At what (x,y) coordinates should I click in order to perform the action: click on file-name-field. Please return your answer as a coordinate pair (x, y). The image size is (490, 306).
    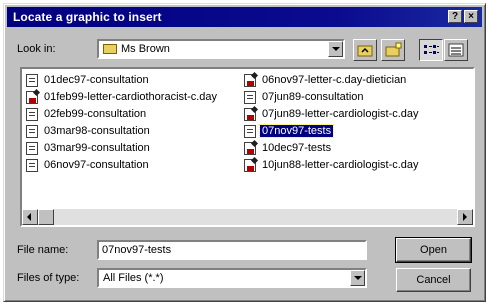
    Looking at the image, I should click on (234, 250).